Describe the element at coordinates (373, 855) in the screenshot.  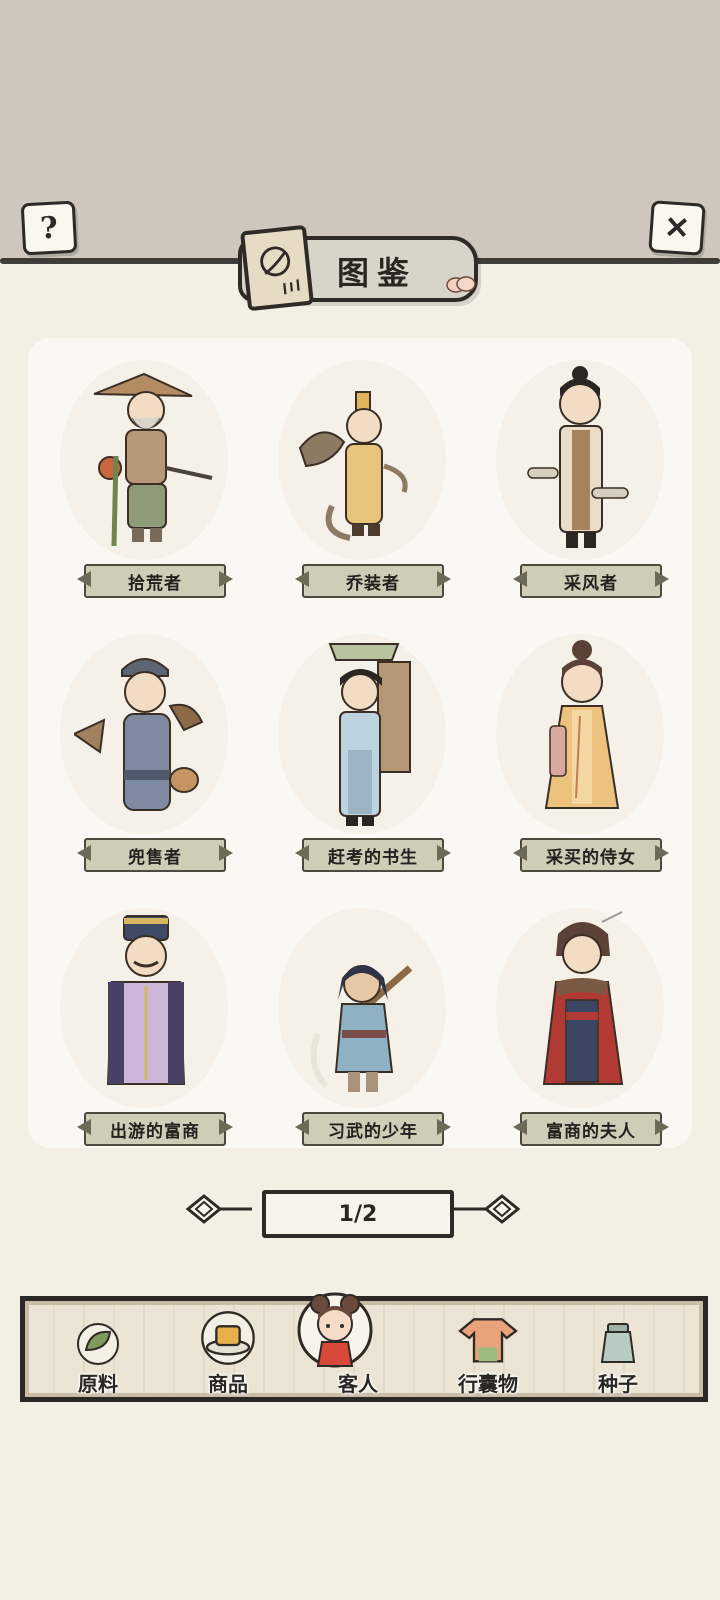
I see `character-name: 赶考的书生` at that location.